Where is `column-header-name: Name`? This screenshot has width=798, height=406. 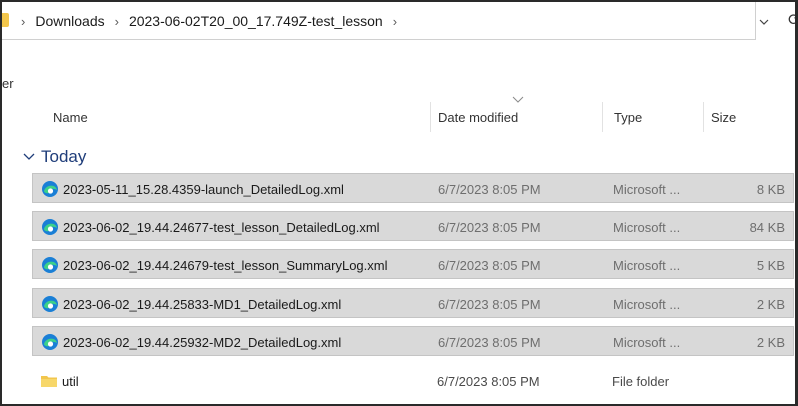
column-header-name: Name is located at coordinates (70, 117).